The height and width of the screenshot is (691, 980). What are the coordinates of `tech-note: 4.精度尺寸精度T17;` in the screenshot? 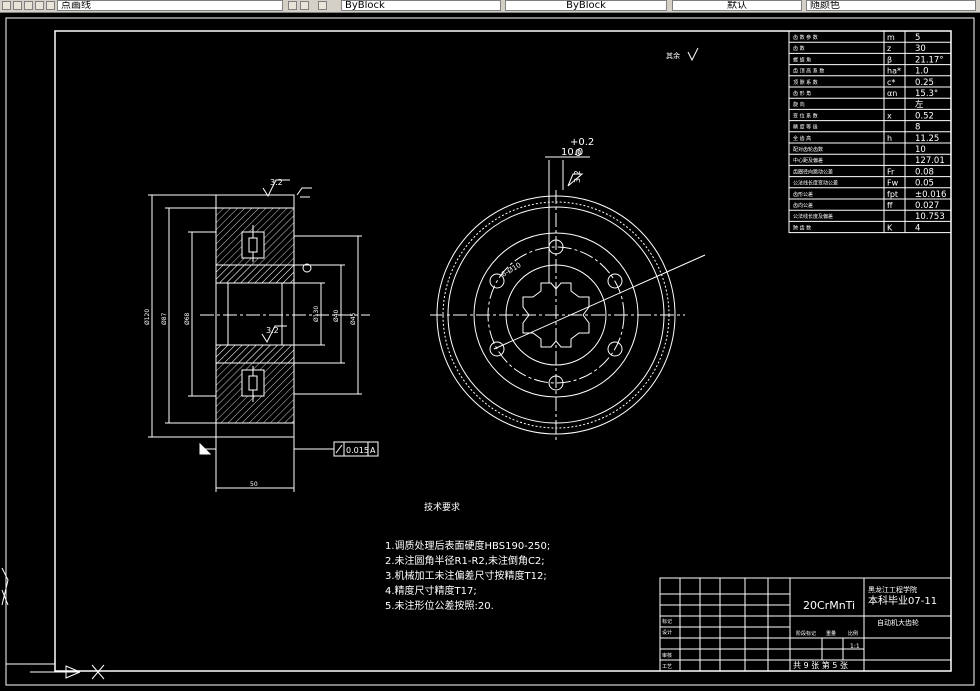 It's located at (431, 590).